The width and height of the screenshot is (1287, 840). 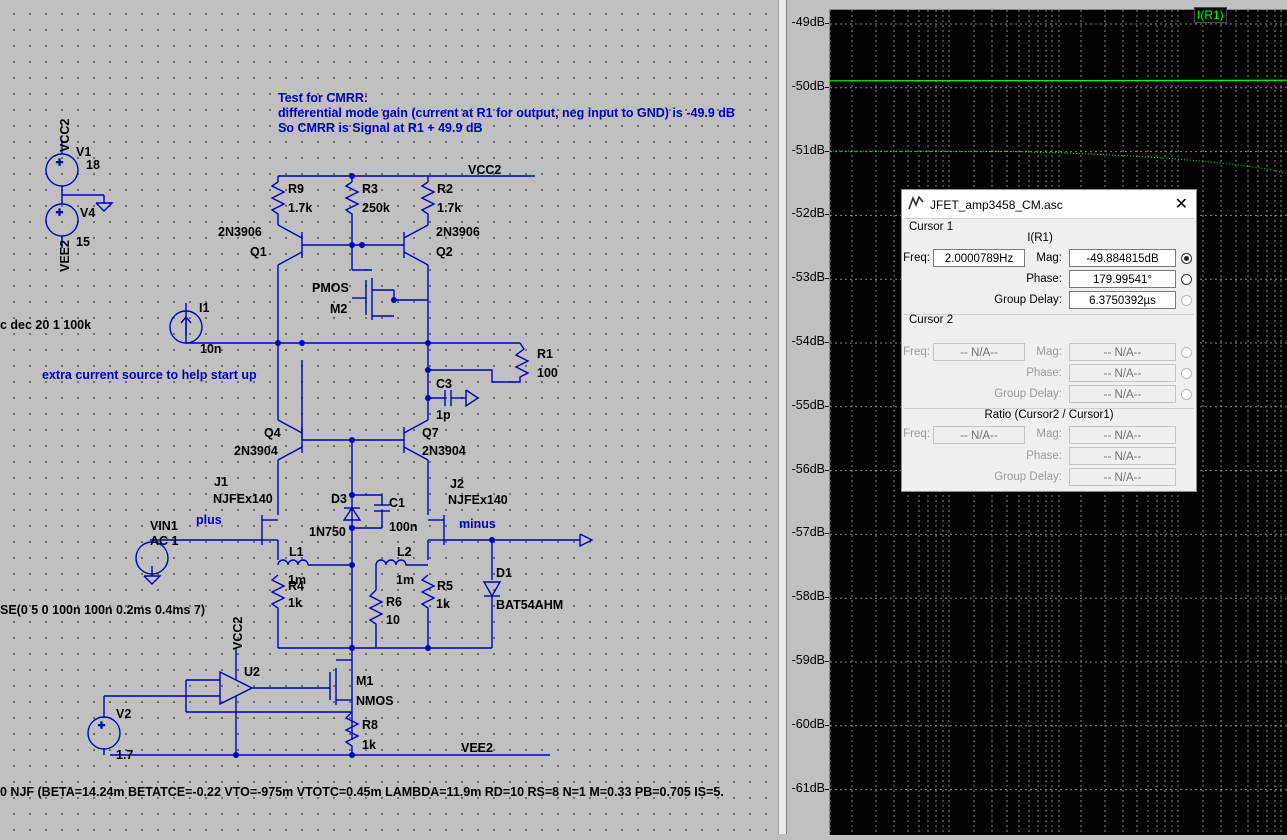 What do you see at coordinates (87, 213) in the screenshot?
I see `part-V4: V4` at bounding box center [87, 213].